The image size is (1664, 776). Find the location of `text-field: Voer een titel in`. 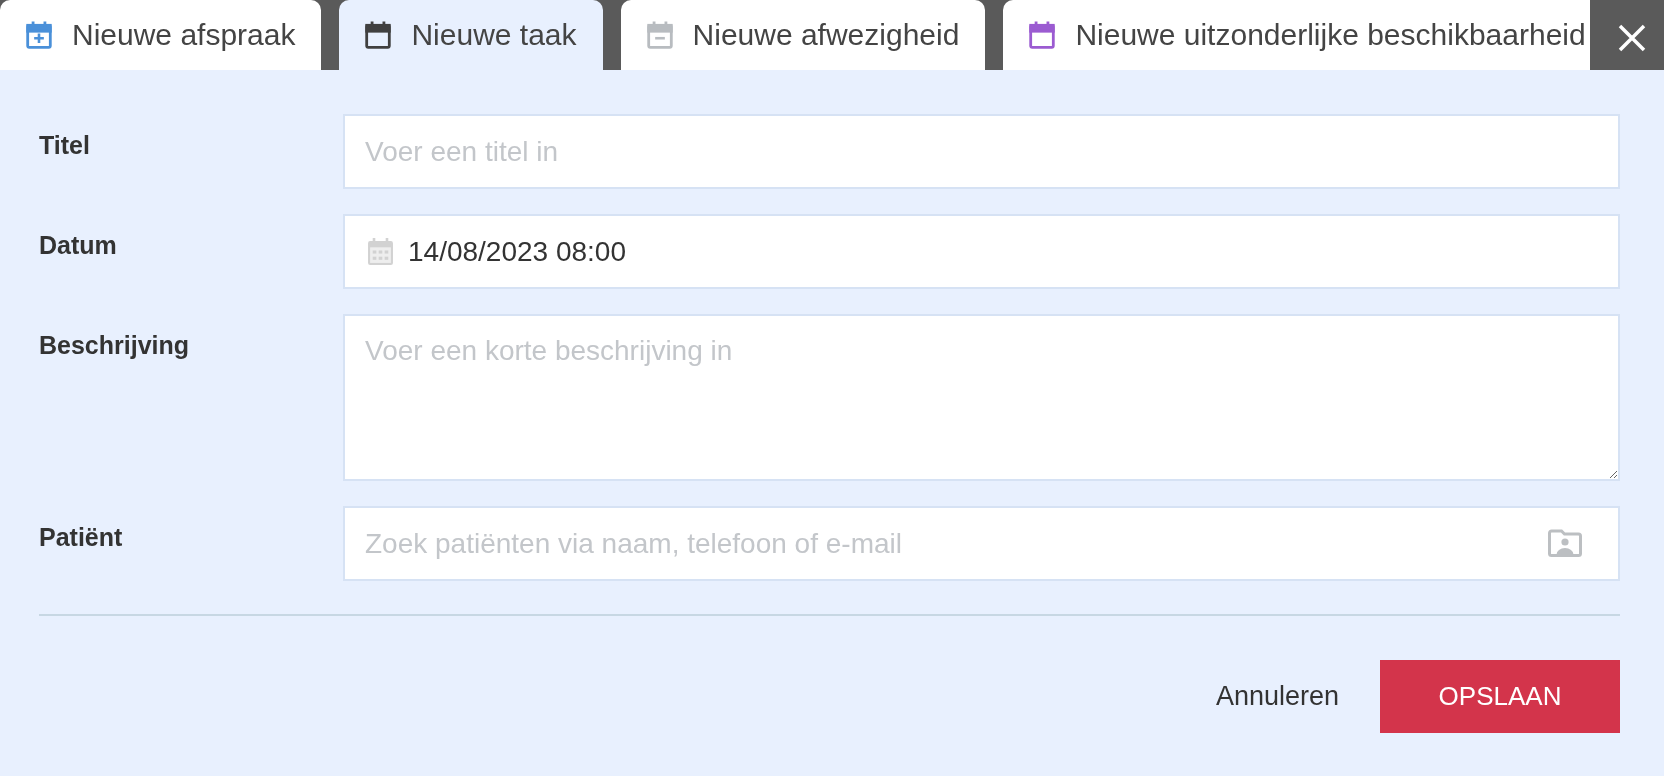

text-field: Voer een titel in is located at coordinates (981, 151).